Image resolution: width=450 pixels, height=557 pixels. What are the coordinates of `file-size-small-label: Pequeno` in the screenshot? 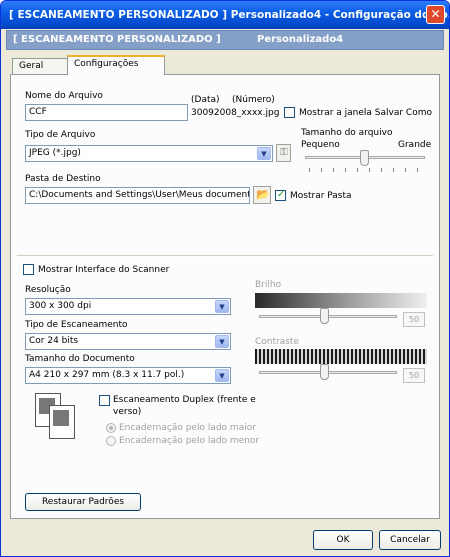 It's located at (320, 145).